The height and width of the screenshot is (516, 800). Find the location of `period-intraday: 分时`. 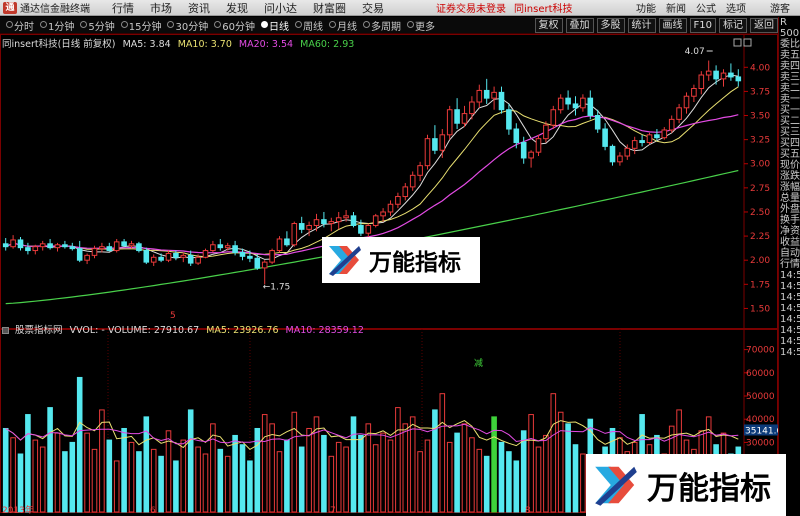

period-intraday: 分时 is located at coordinates (20, 25).